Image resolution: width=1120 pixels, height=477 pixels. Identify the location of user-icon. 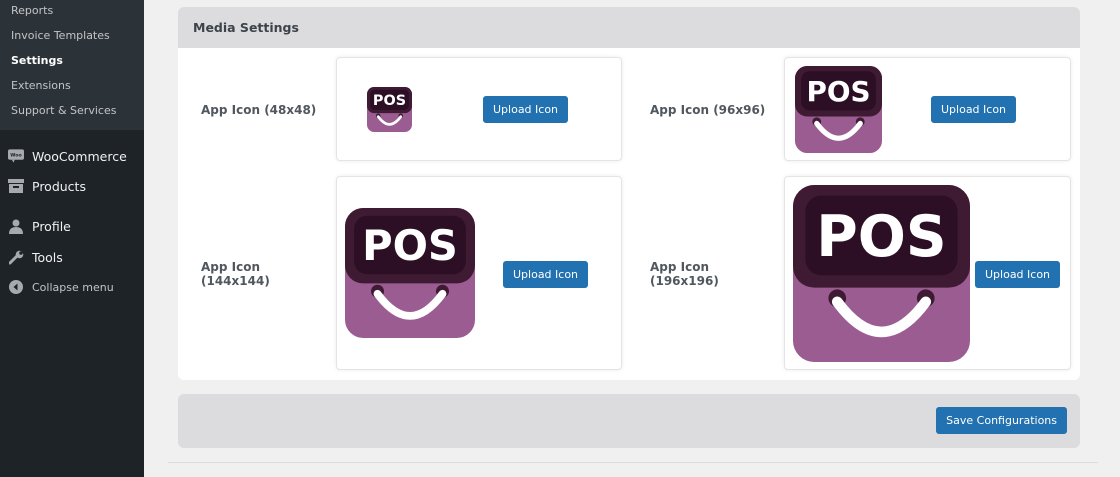
(16, 226).